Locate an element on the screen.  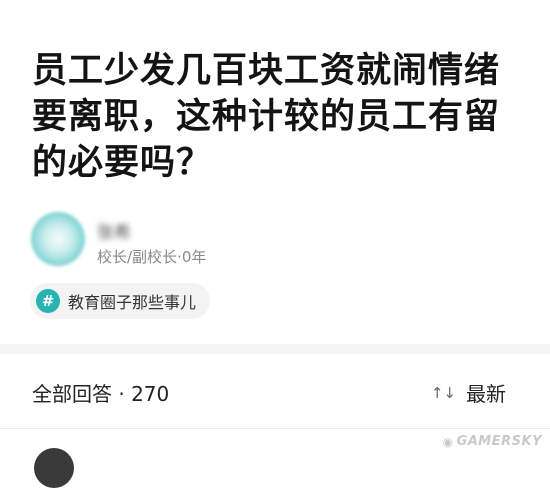
divider-line is located at coordinates (275, 428).